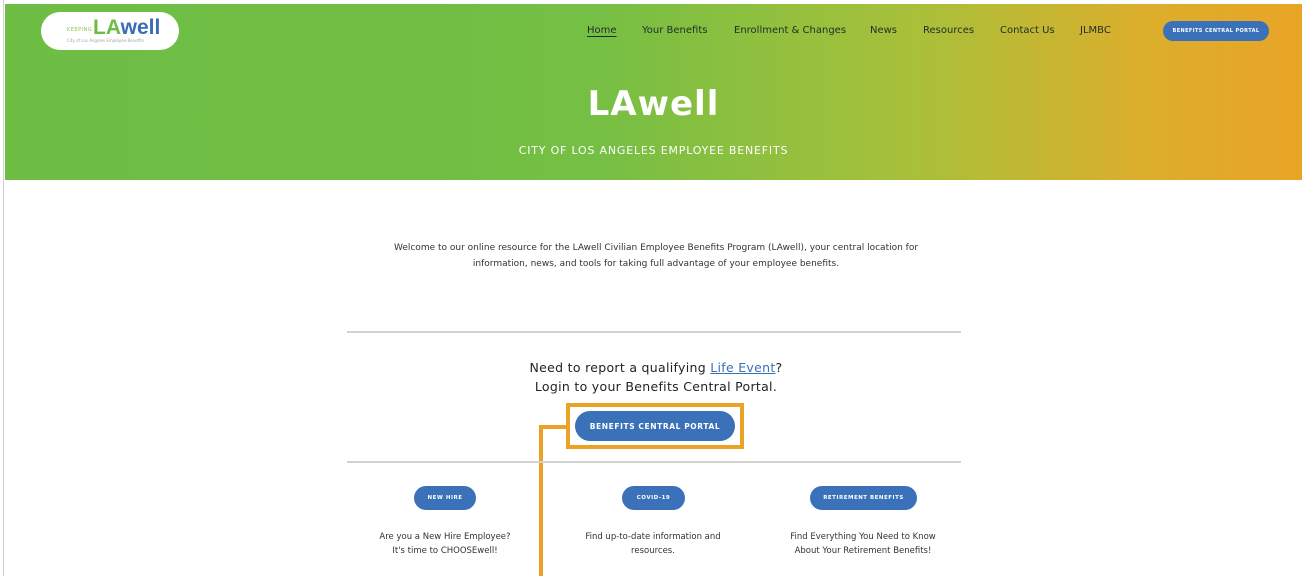 The height and width of the screenshot is (576, 1302). What do you see at coordinates (654, 462) in the screenshot?
I see `section-divider-bottom` at bounding box center [654, 462].